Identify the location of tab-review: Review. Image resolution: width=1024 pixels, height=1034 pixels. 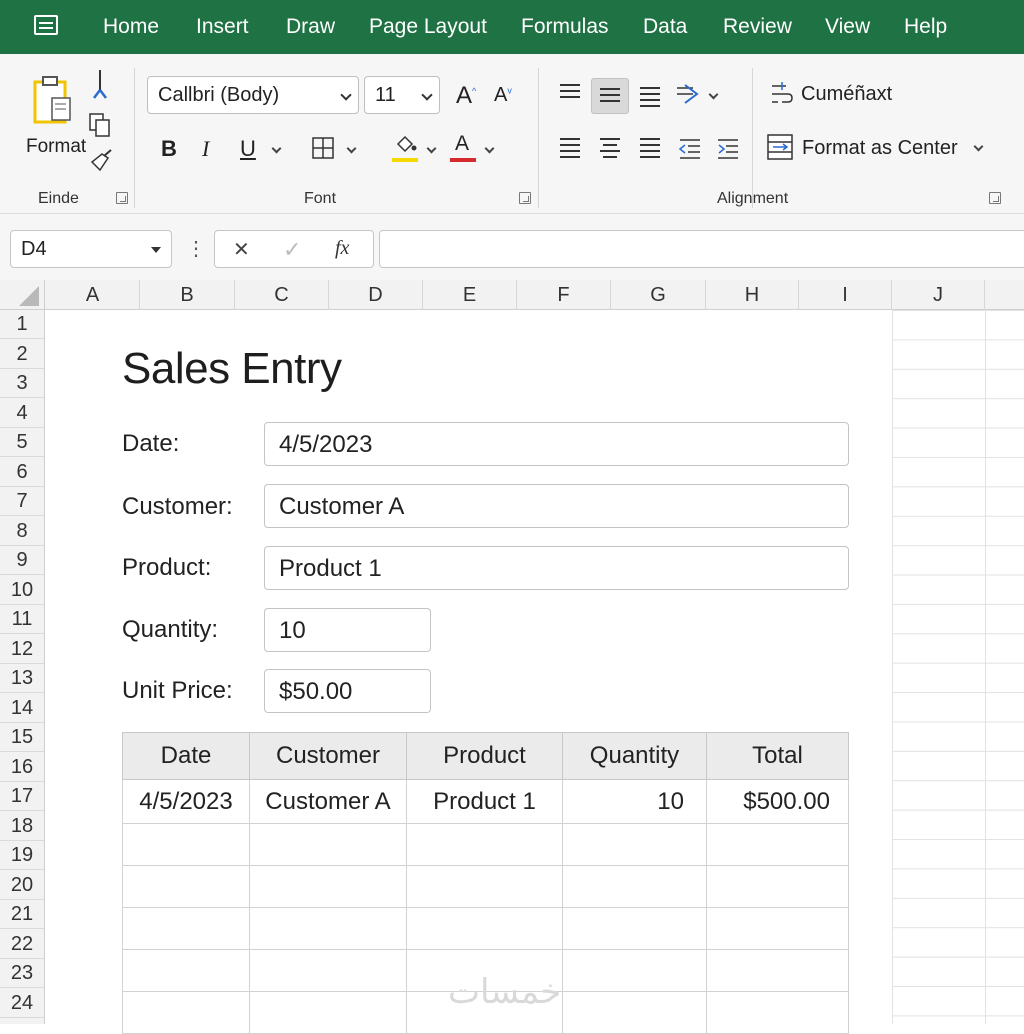
(757, 27).